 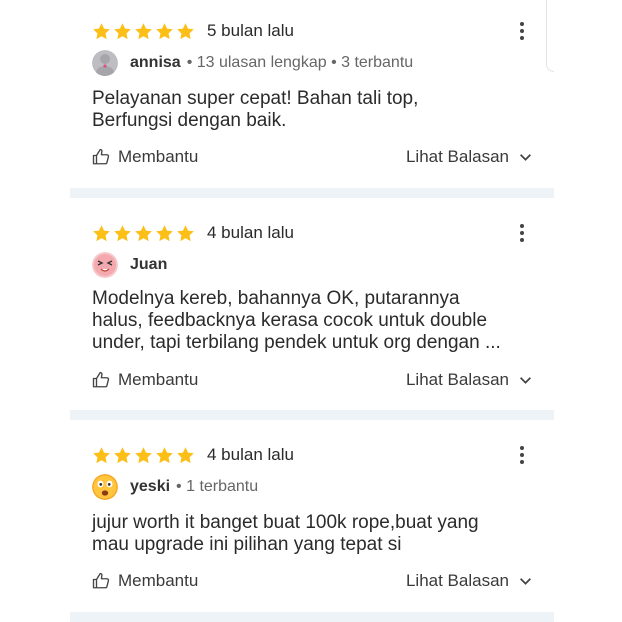 I want to click on reviewer-info: Juan, so click(x=132, y=265).